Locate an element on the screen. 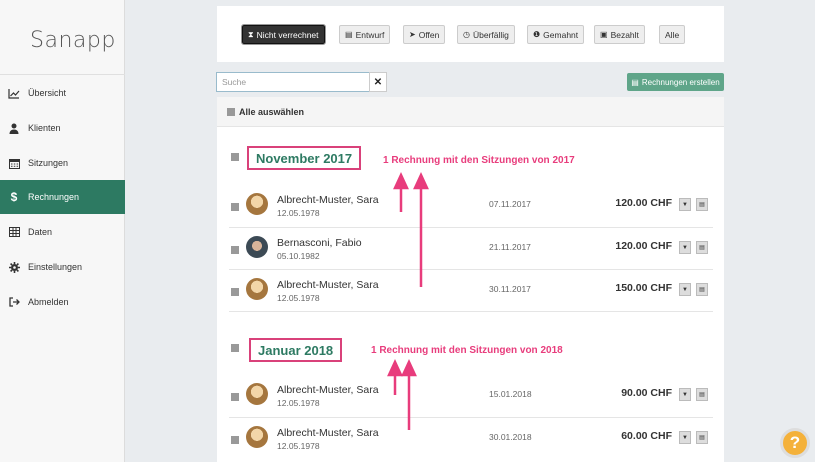 The image size is (815, 462). amount: 150.00 CHF is located at coordinates (643, 288).